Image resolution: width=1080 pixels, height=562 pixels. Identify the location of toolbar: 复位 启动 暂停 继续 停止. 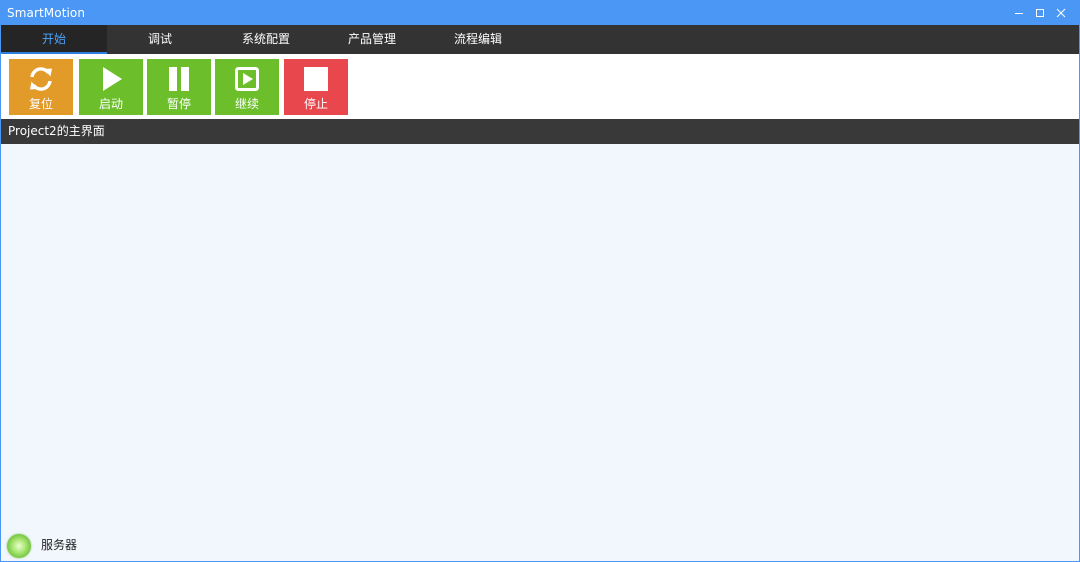
(540, 86).